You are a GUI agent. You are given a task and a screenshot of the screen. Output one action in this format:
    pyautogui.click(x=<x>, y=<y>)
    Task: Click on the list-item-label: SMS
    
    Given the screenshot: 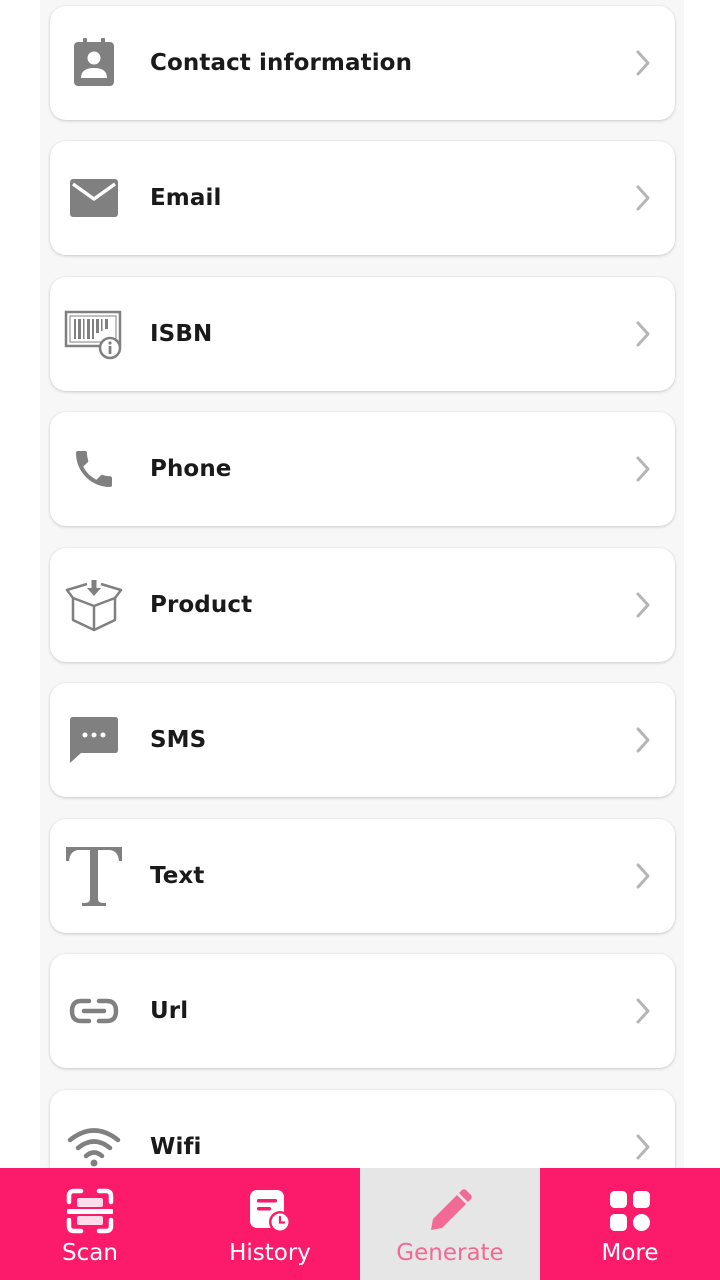 What is the action you would take?
    pyautogui.click(x=178, y=740)
    